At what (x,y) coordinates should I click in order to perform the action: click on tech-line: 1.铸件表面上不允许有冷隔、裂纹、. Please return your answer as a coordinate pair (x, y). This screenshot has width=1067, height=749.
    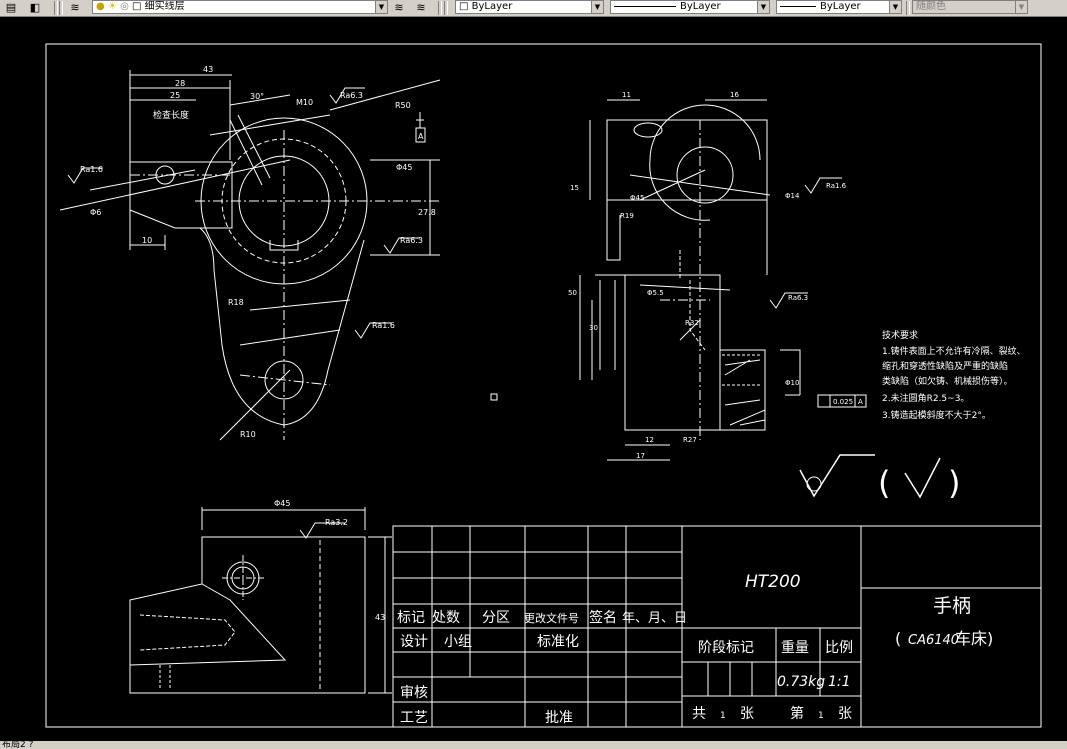
    Looking at the image, I should click on (954, 351).